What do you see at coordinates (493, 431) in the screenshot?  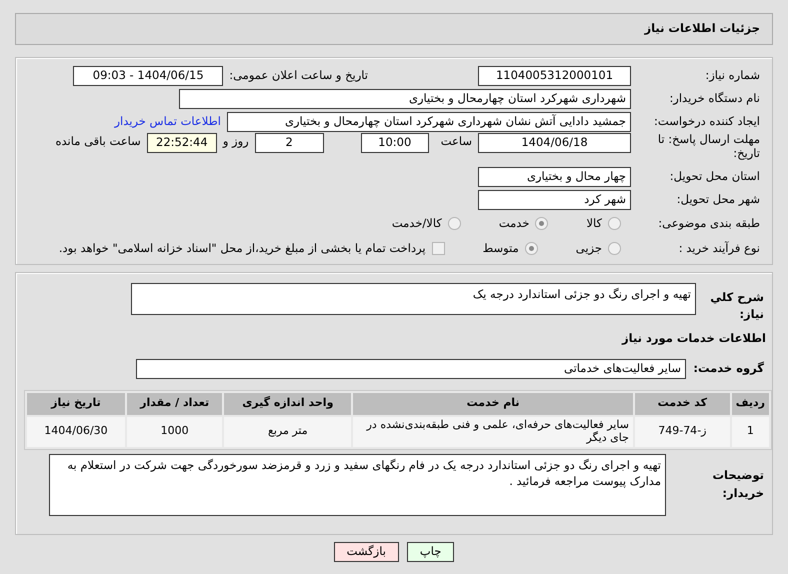 I see `table-cell: سایر فعالیت‌های حرفه‌ای، علمی و فنی طبقه‌بندی‌نشده در جای دیگر` at bounding box center [493, 431].